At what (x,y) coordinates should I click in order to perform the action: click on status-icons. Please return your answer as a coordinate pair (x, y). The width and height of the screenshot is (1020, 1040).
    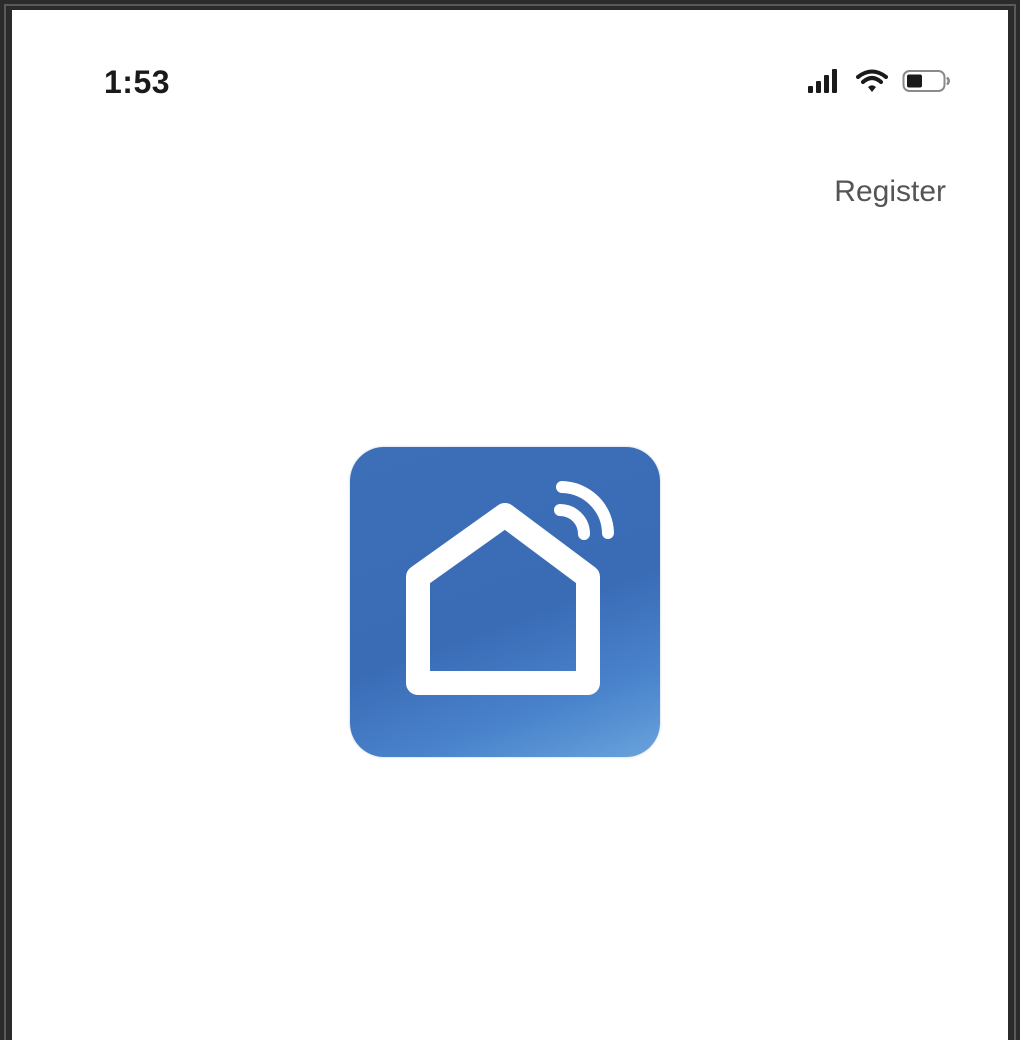
    Looking at the image, I should click on (880, 81).